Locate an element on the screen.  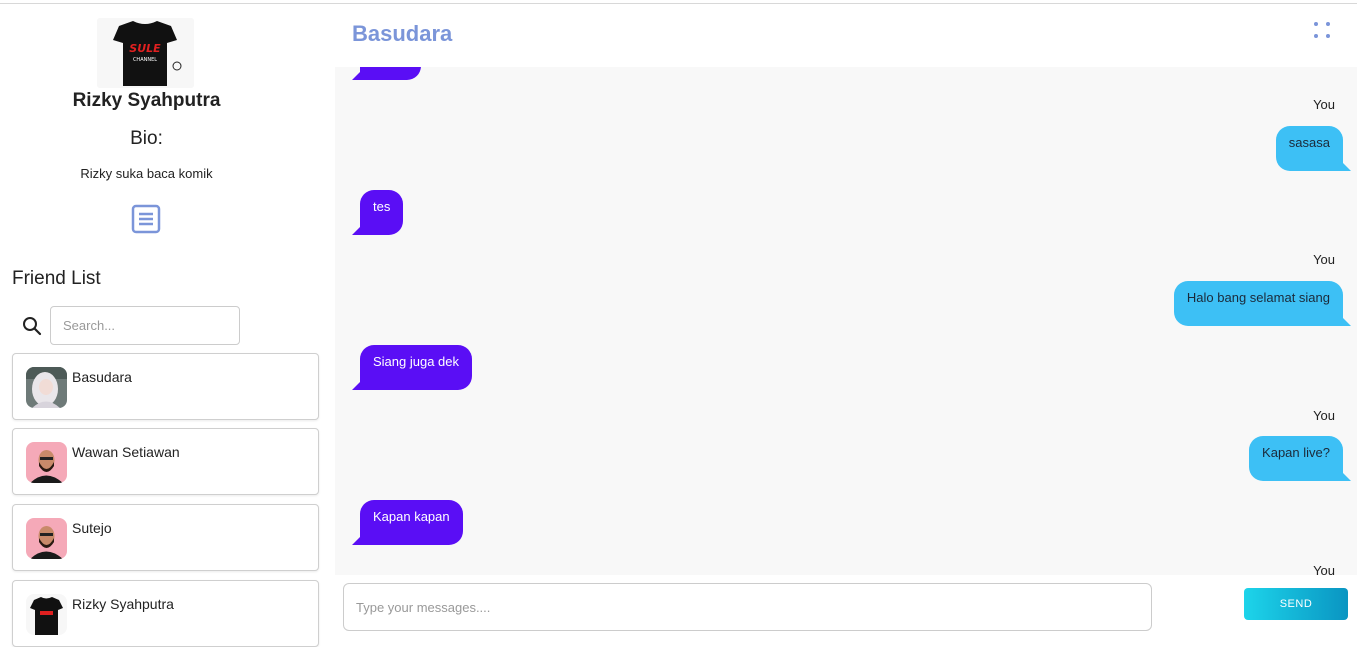
message-bubble-outgoing: Halo bang selamat siang is located at coordinates (1262, 303).